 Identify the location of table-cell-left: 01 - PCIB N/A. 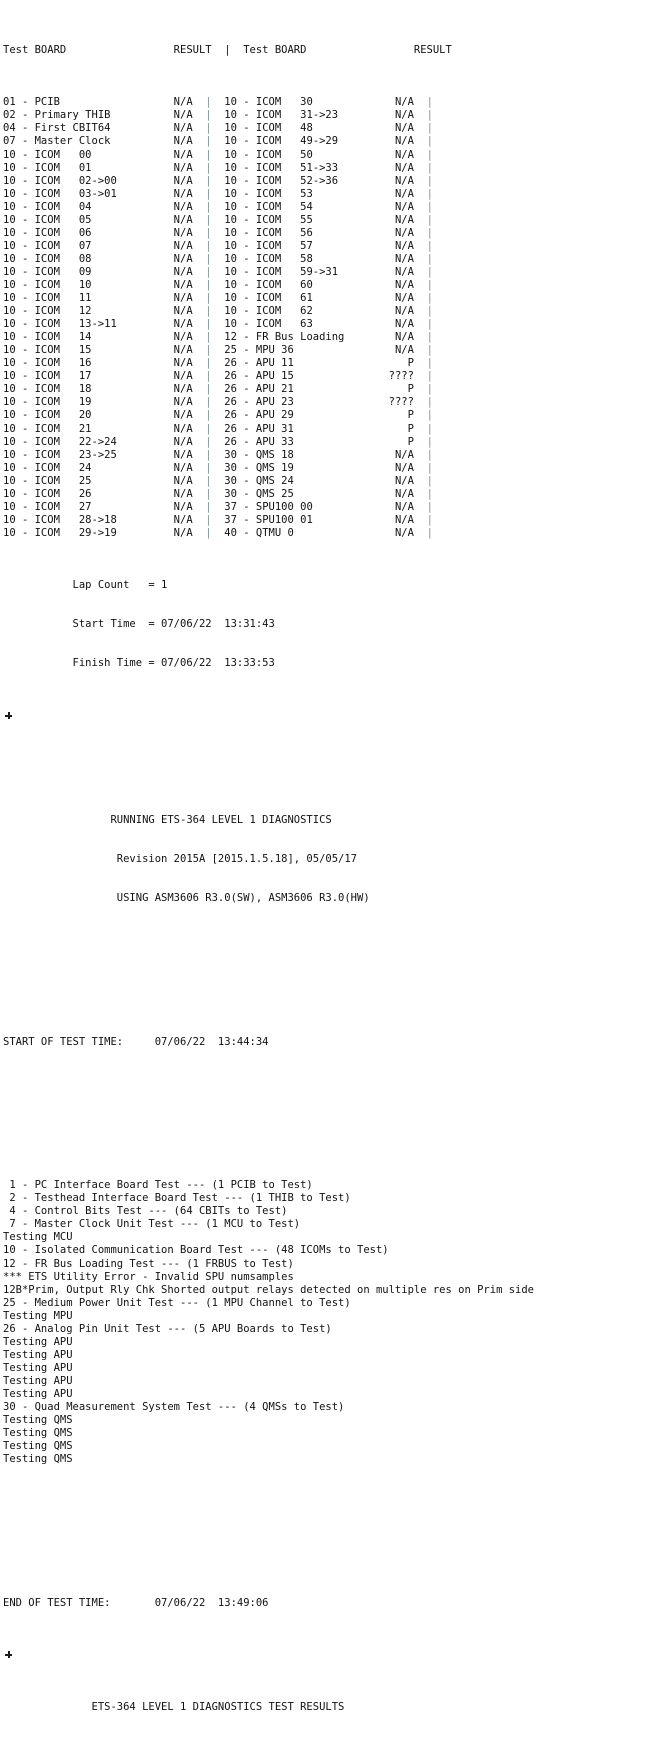
(104, 102).